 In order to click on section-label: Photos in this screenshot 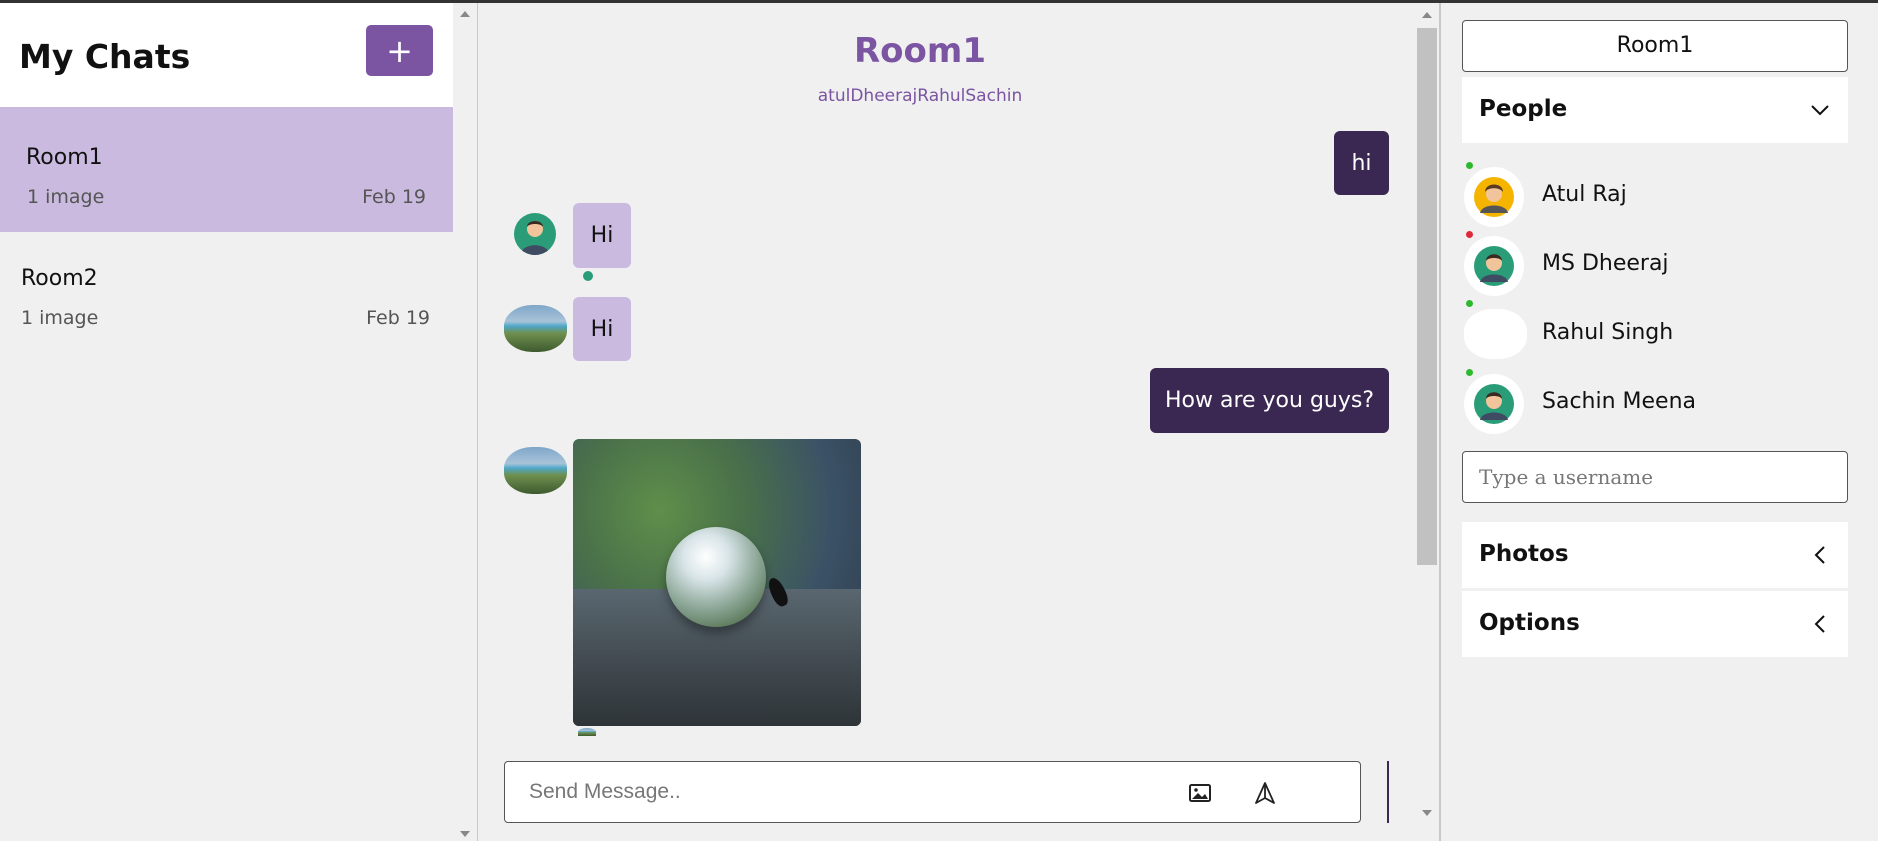, I will do `click(1524, 554)`.